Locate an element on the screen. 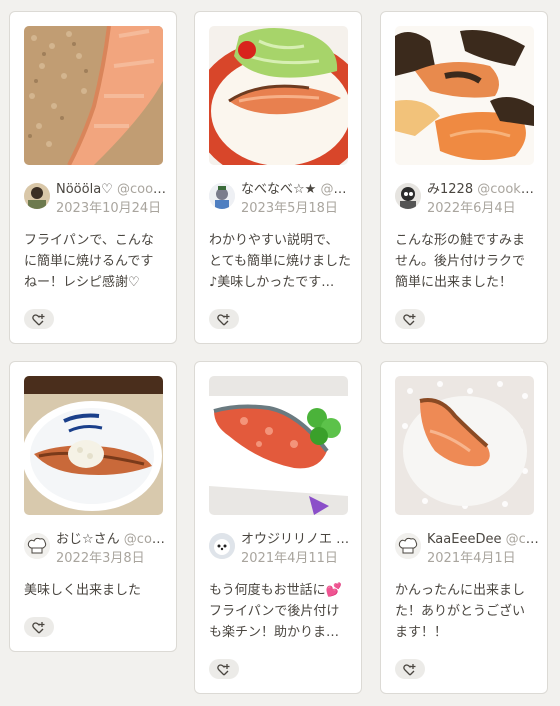 The image size is (560, 706). author-name: KaaEeeDee is located at coordinates (464, 539).